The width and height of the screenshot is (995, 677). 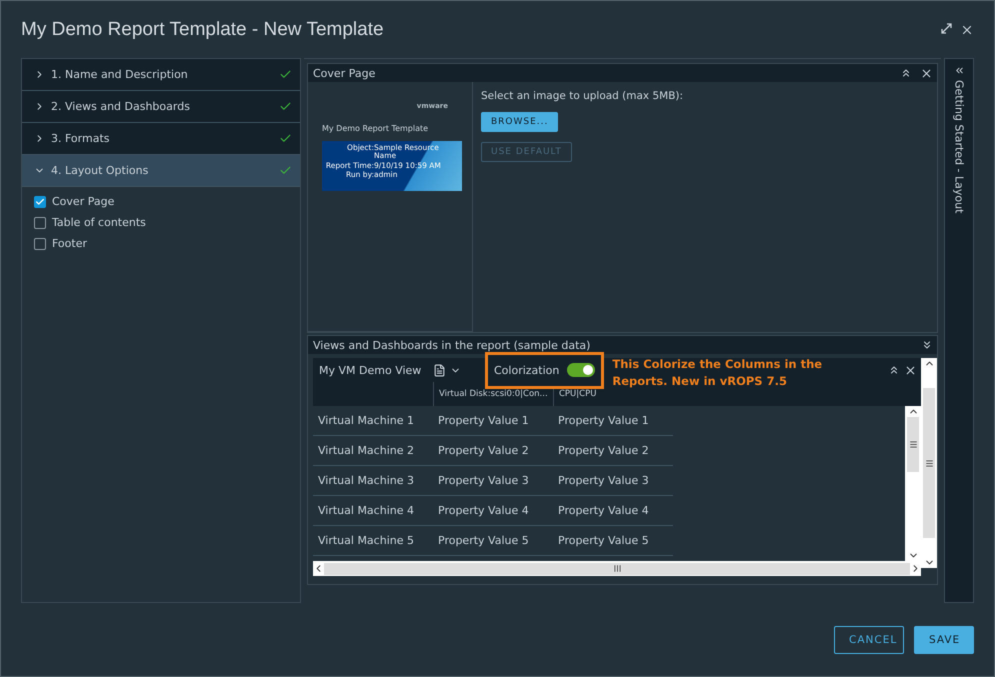 I want to click on document-icon, so click(x=439, y=370).